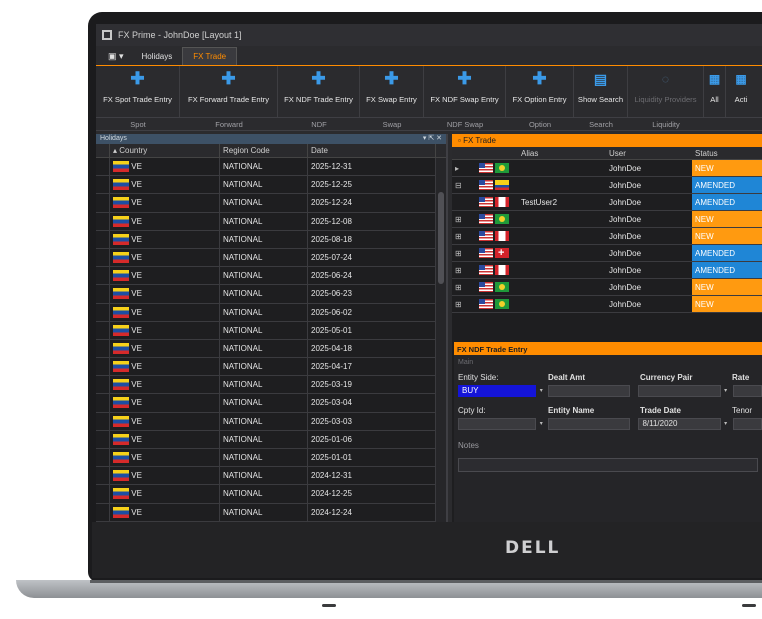  What do you see at coordinates (679, 423) in the screenshot?
I see `trade-date-picker: 8/11/2020` at bounding box center [679, 423].